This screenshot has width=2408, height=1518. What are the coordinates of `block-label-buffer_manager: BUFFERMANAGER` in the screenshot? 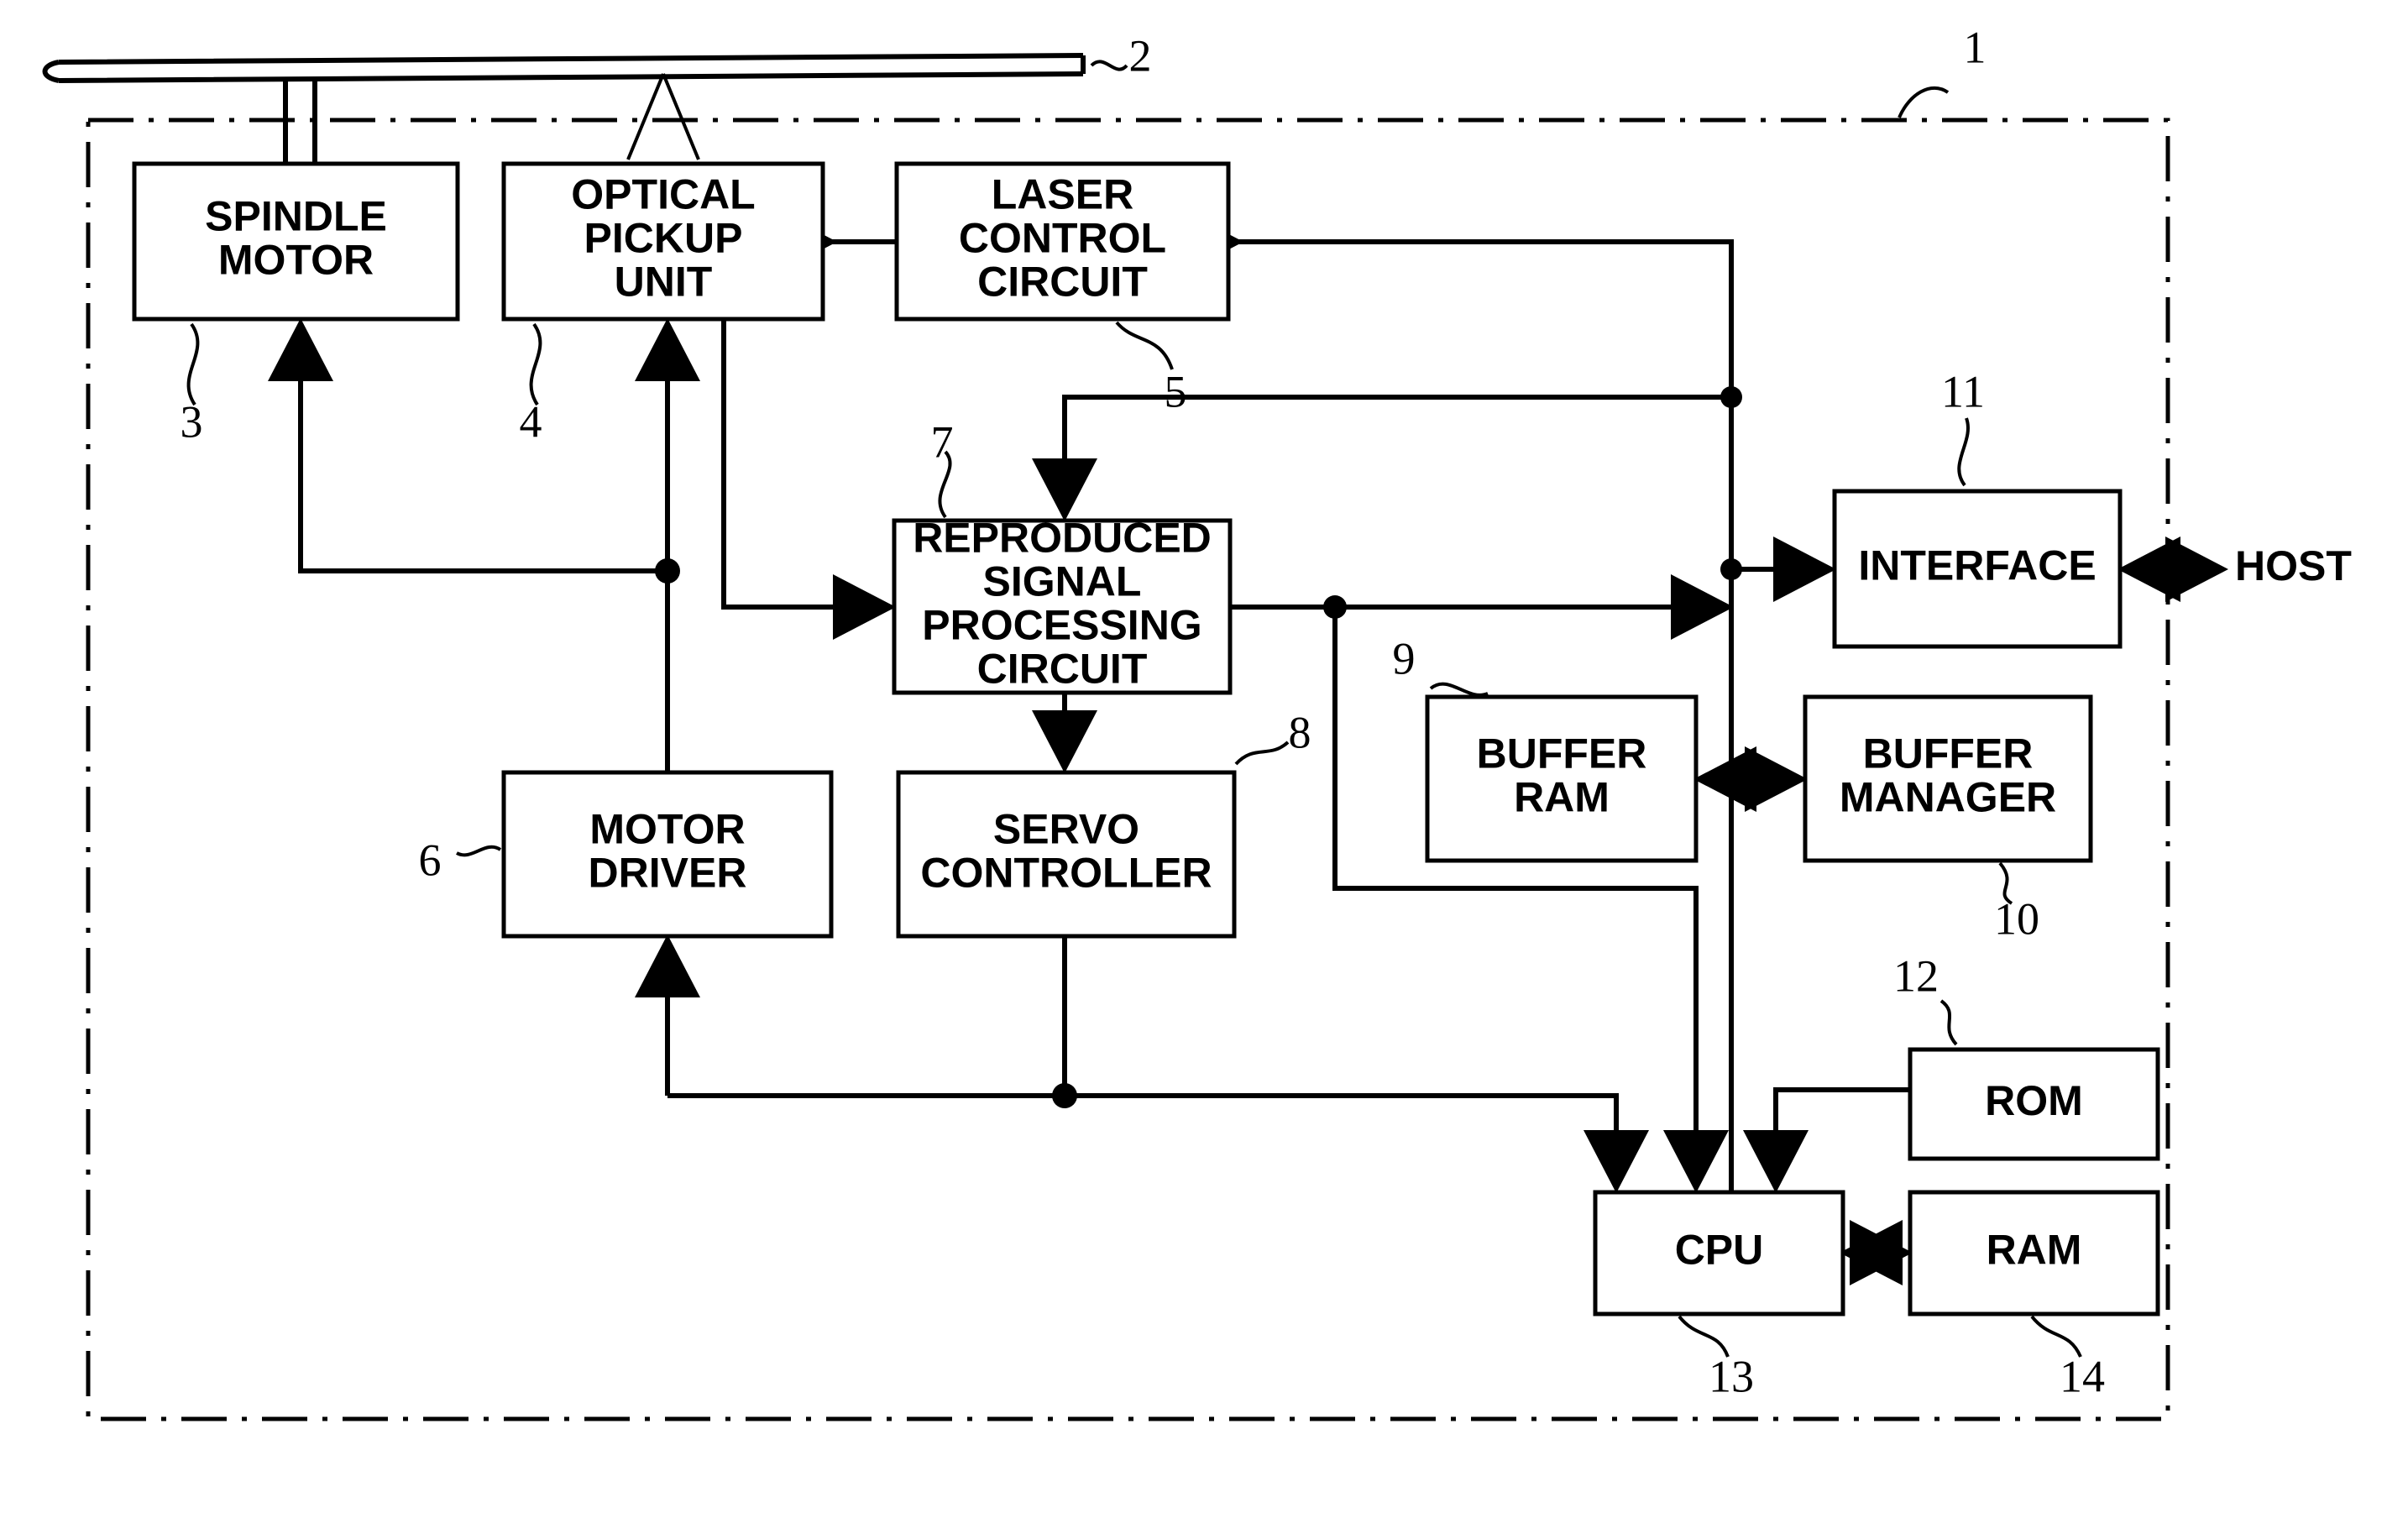 It's located at (1948, 775).